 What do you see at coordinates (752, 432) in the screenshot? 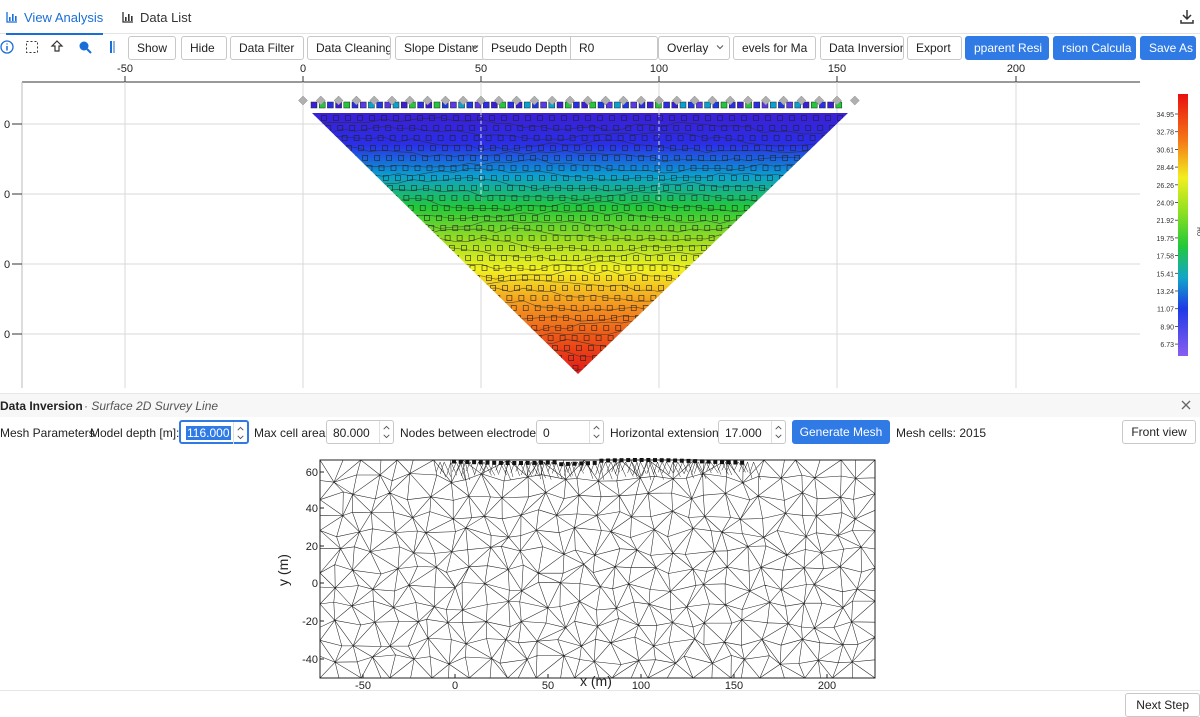
I see `horizontal-extension-input: 17.000` at bounding box center [752, 432].